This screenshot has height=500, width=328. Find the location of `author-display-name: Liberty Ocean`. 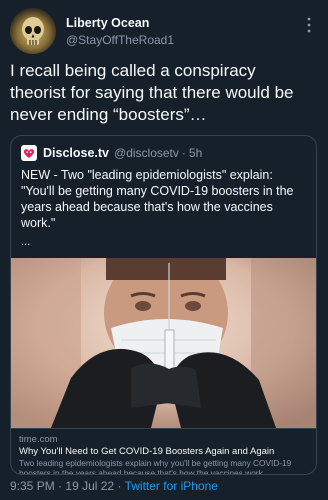

author-display-name: Liberty Ocean is located at coordinates (120, 23).